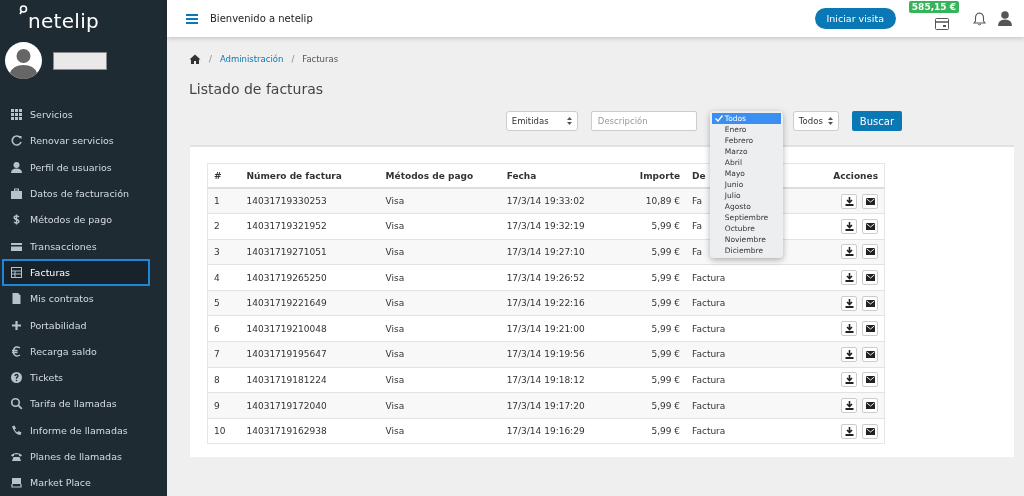  I want to click on sidebar-item: Mis contratos, so click(75, 298).